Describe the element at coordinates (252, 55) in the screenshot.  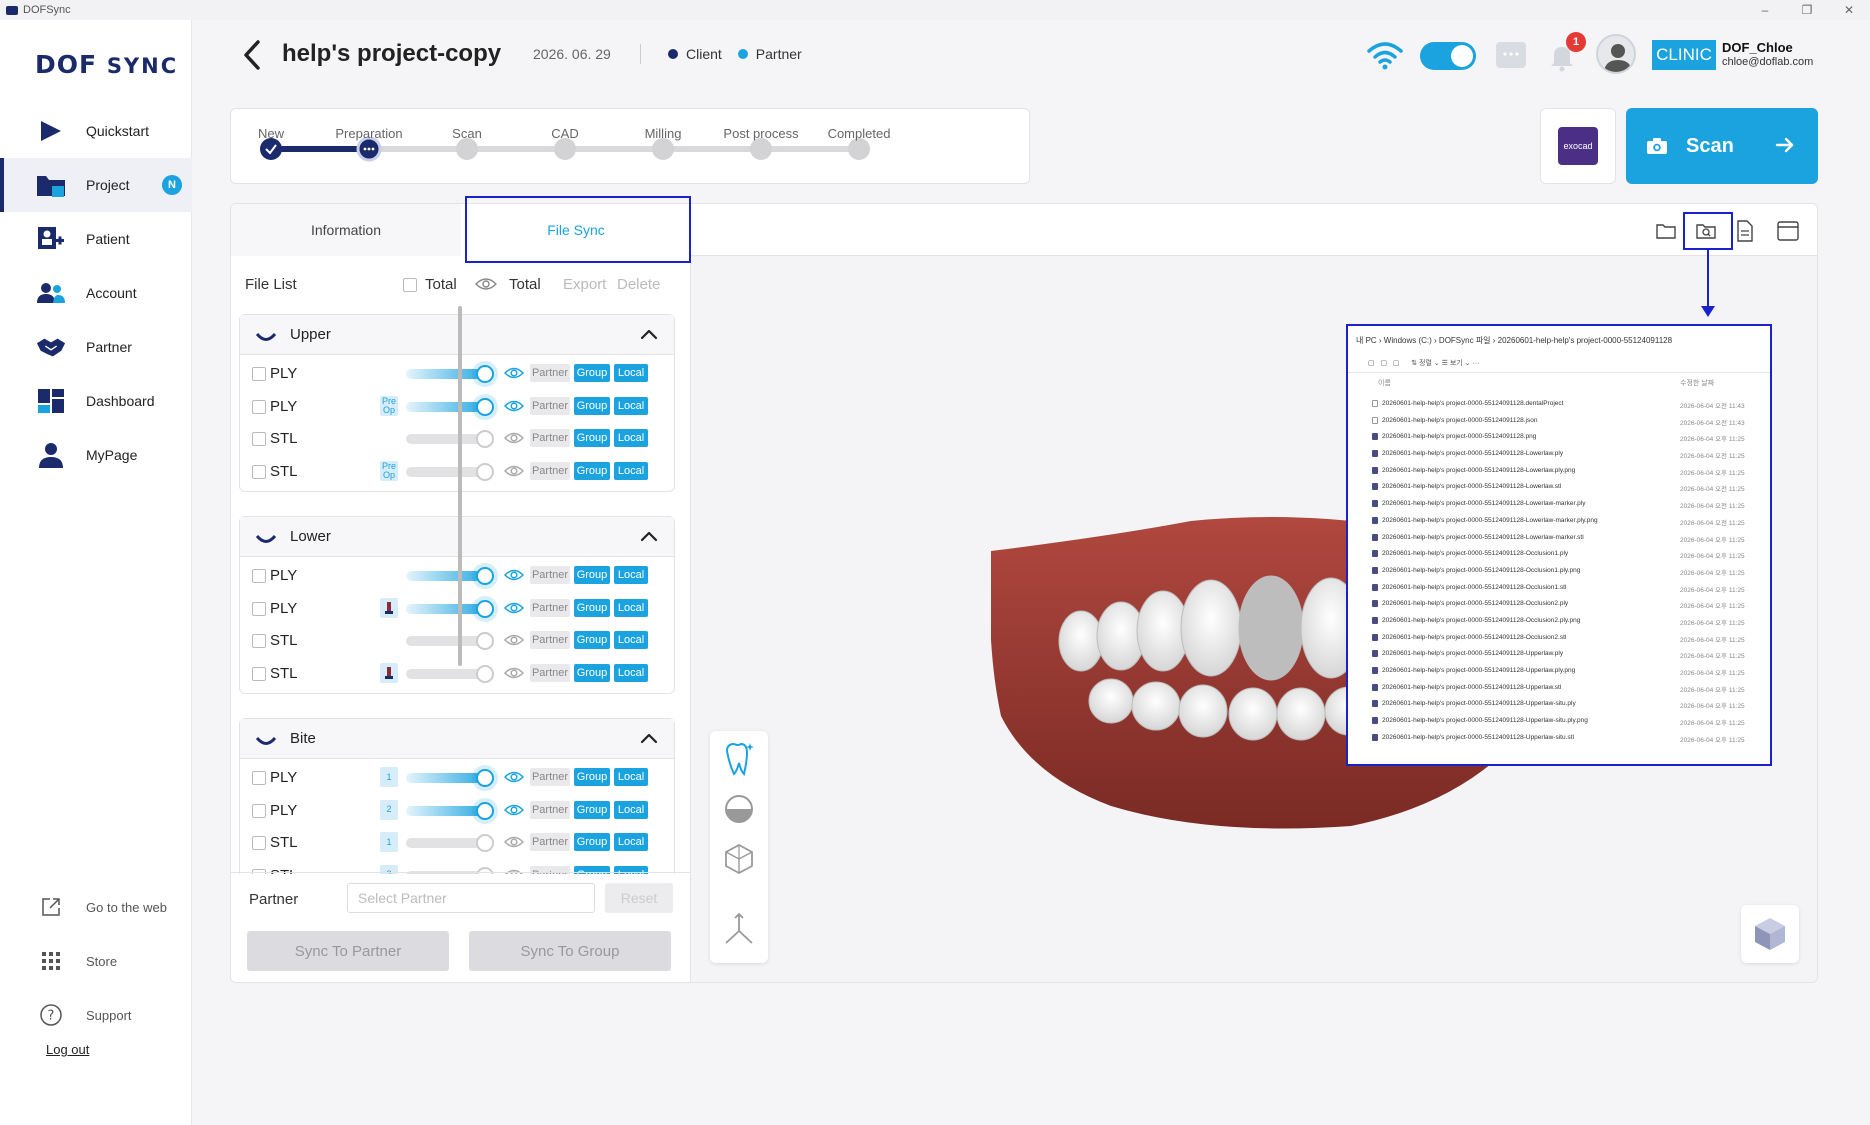
I see `back-arrow-icon` at that location.